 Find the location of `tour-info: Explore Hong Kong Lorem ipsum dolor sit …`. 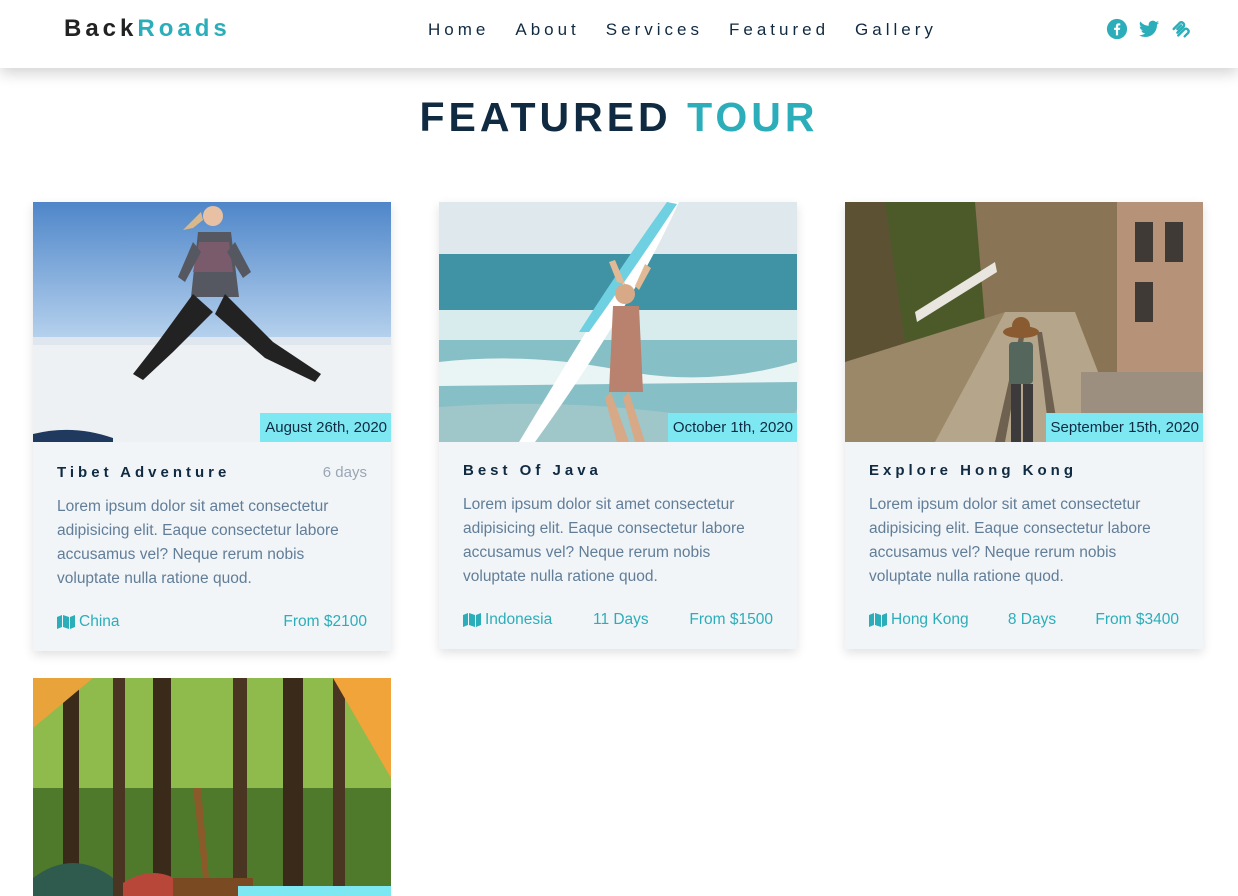

tour-info: Explore Hong Kong Lorem ipsum dolor sit … is located at coordinates (1024, 545).